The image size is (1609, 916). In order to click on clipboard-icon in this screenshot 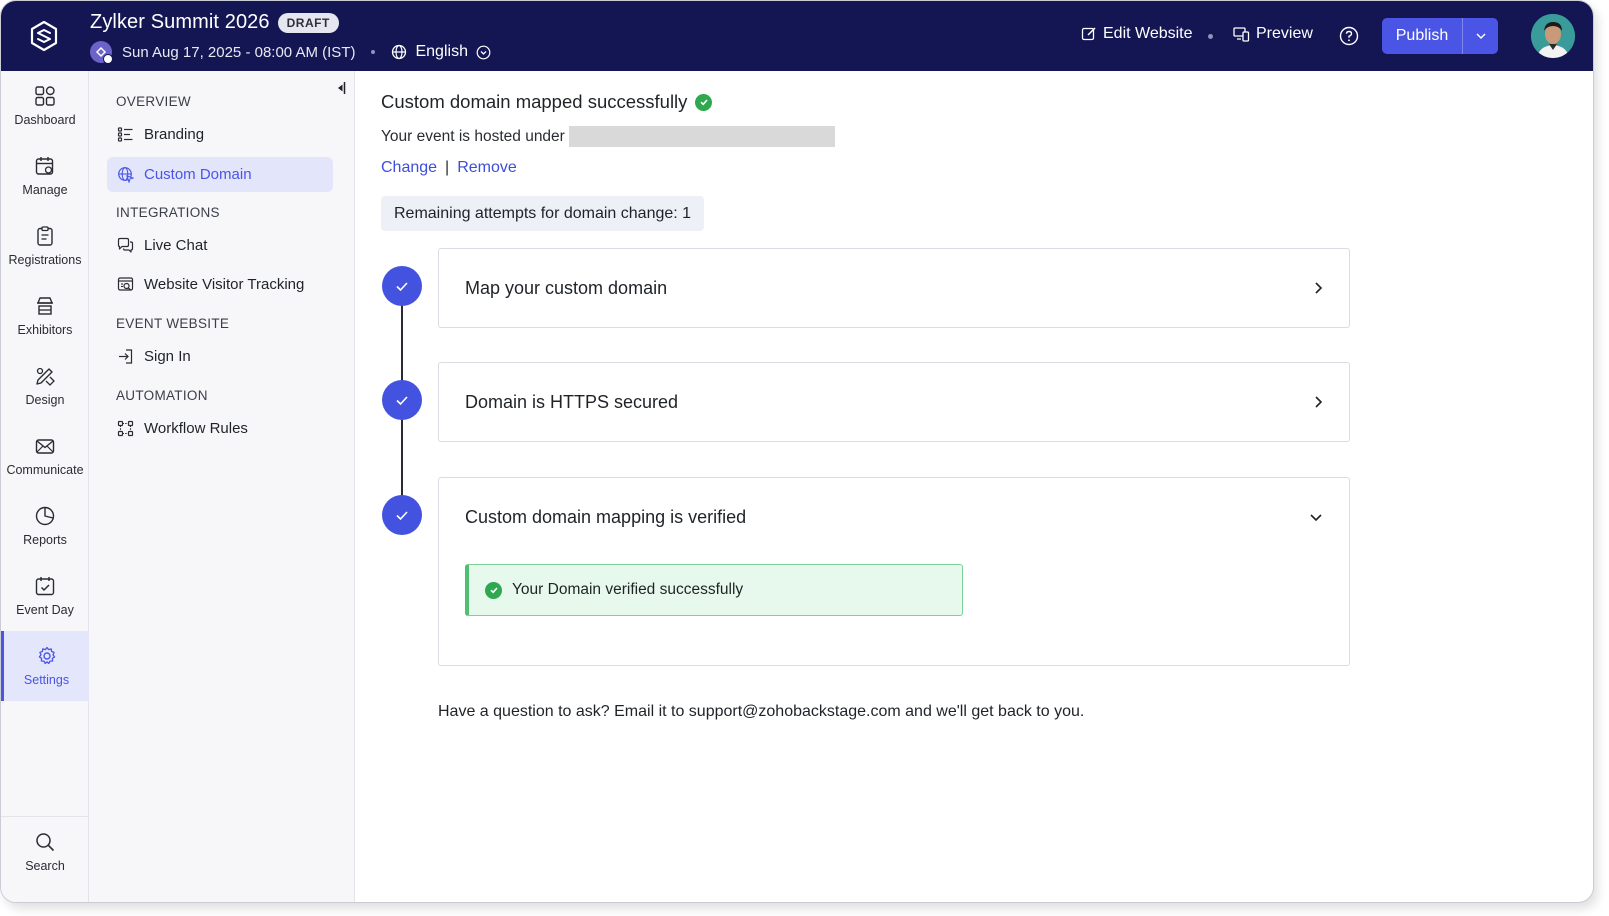, I will do `click(45, 236)`.